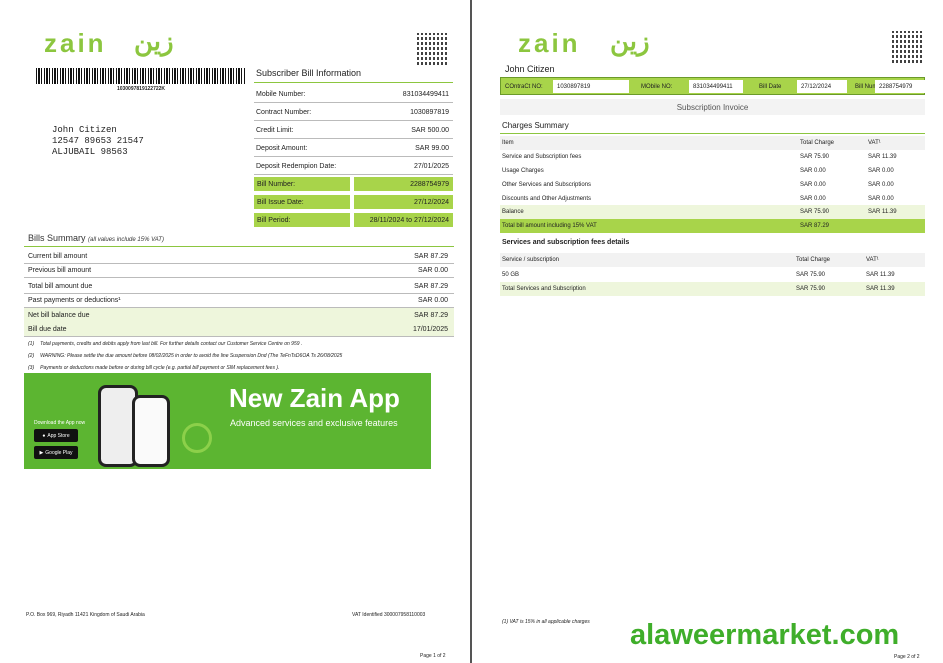 The width and height of the screenshot is (943, 663). I want to click on summary-row: Current bill amount SAR 87.29, so click(239, 256).